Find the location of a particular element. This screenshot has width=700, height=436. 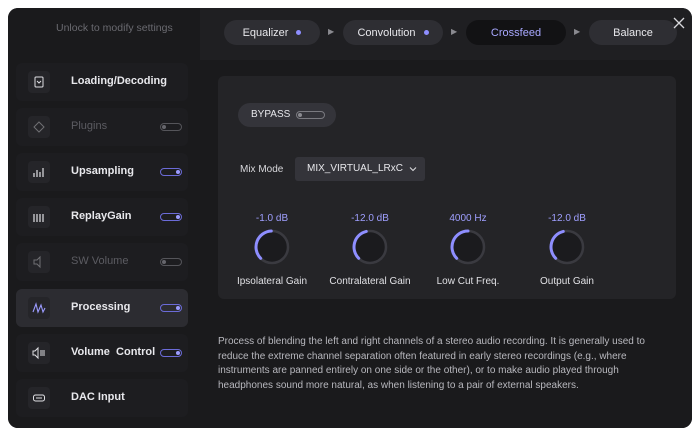

knob-output-gain: -12.0 dB Output Gain is located at coordinates (567, 250).